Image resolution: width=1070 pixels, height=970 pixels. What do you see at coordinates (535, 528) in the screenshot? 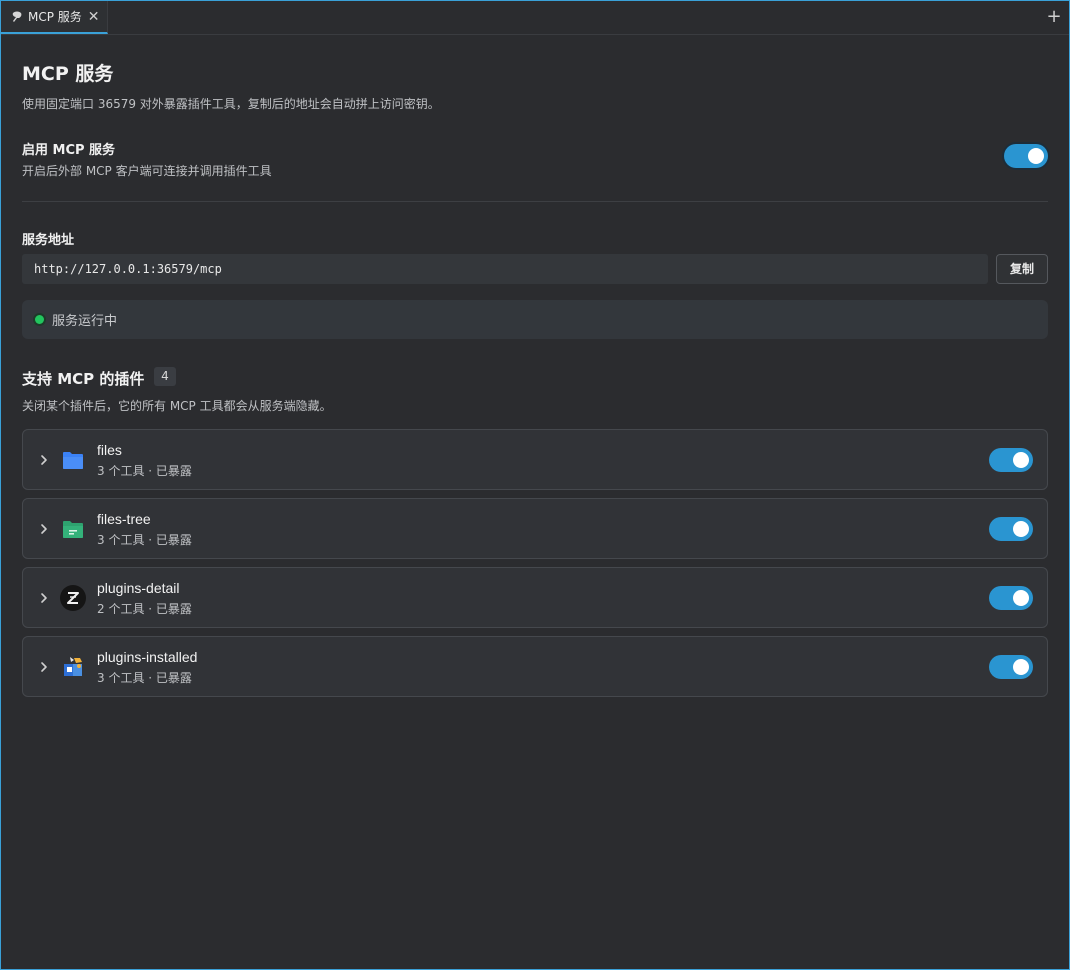
I see `plugin-row-files-tree: files-tree 3 个工具 · 已暴露` at bounding box center [535, 528].